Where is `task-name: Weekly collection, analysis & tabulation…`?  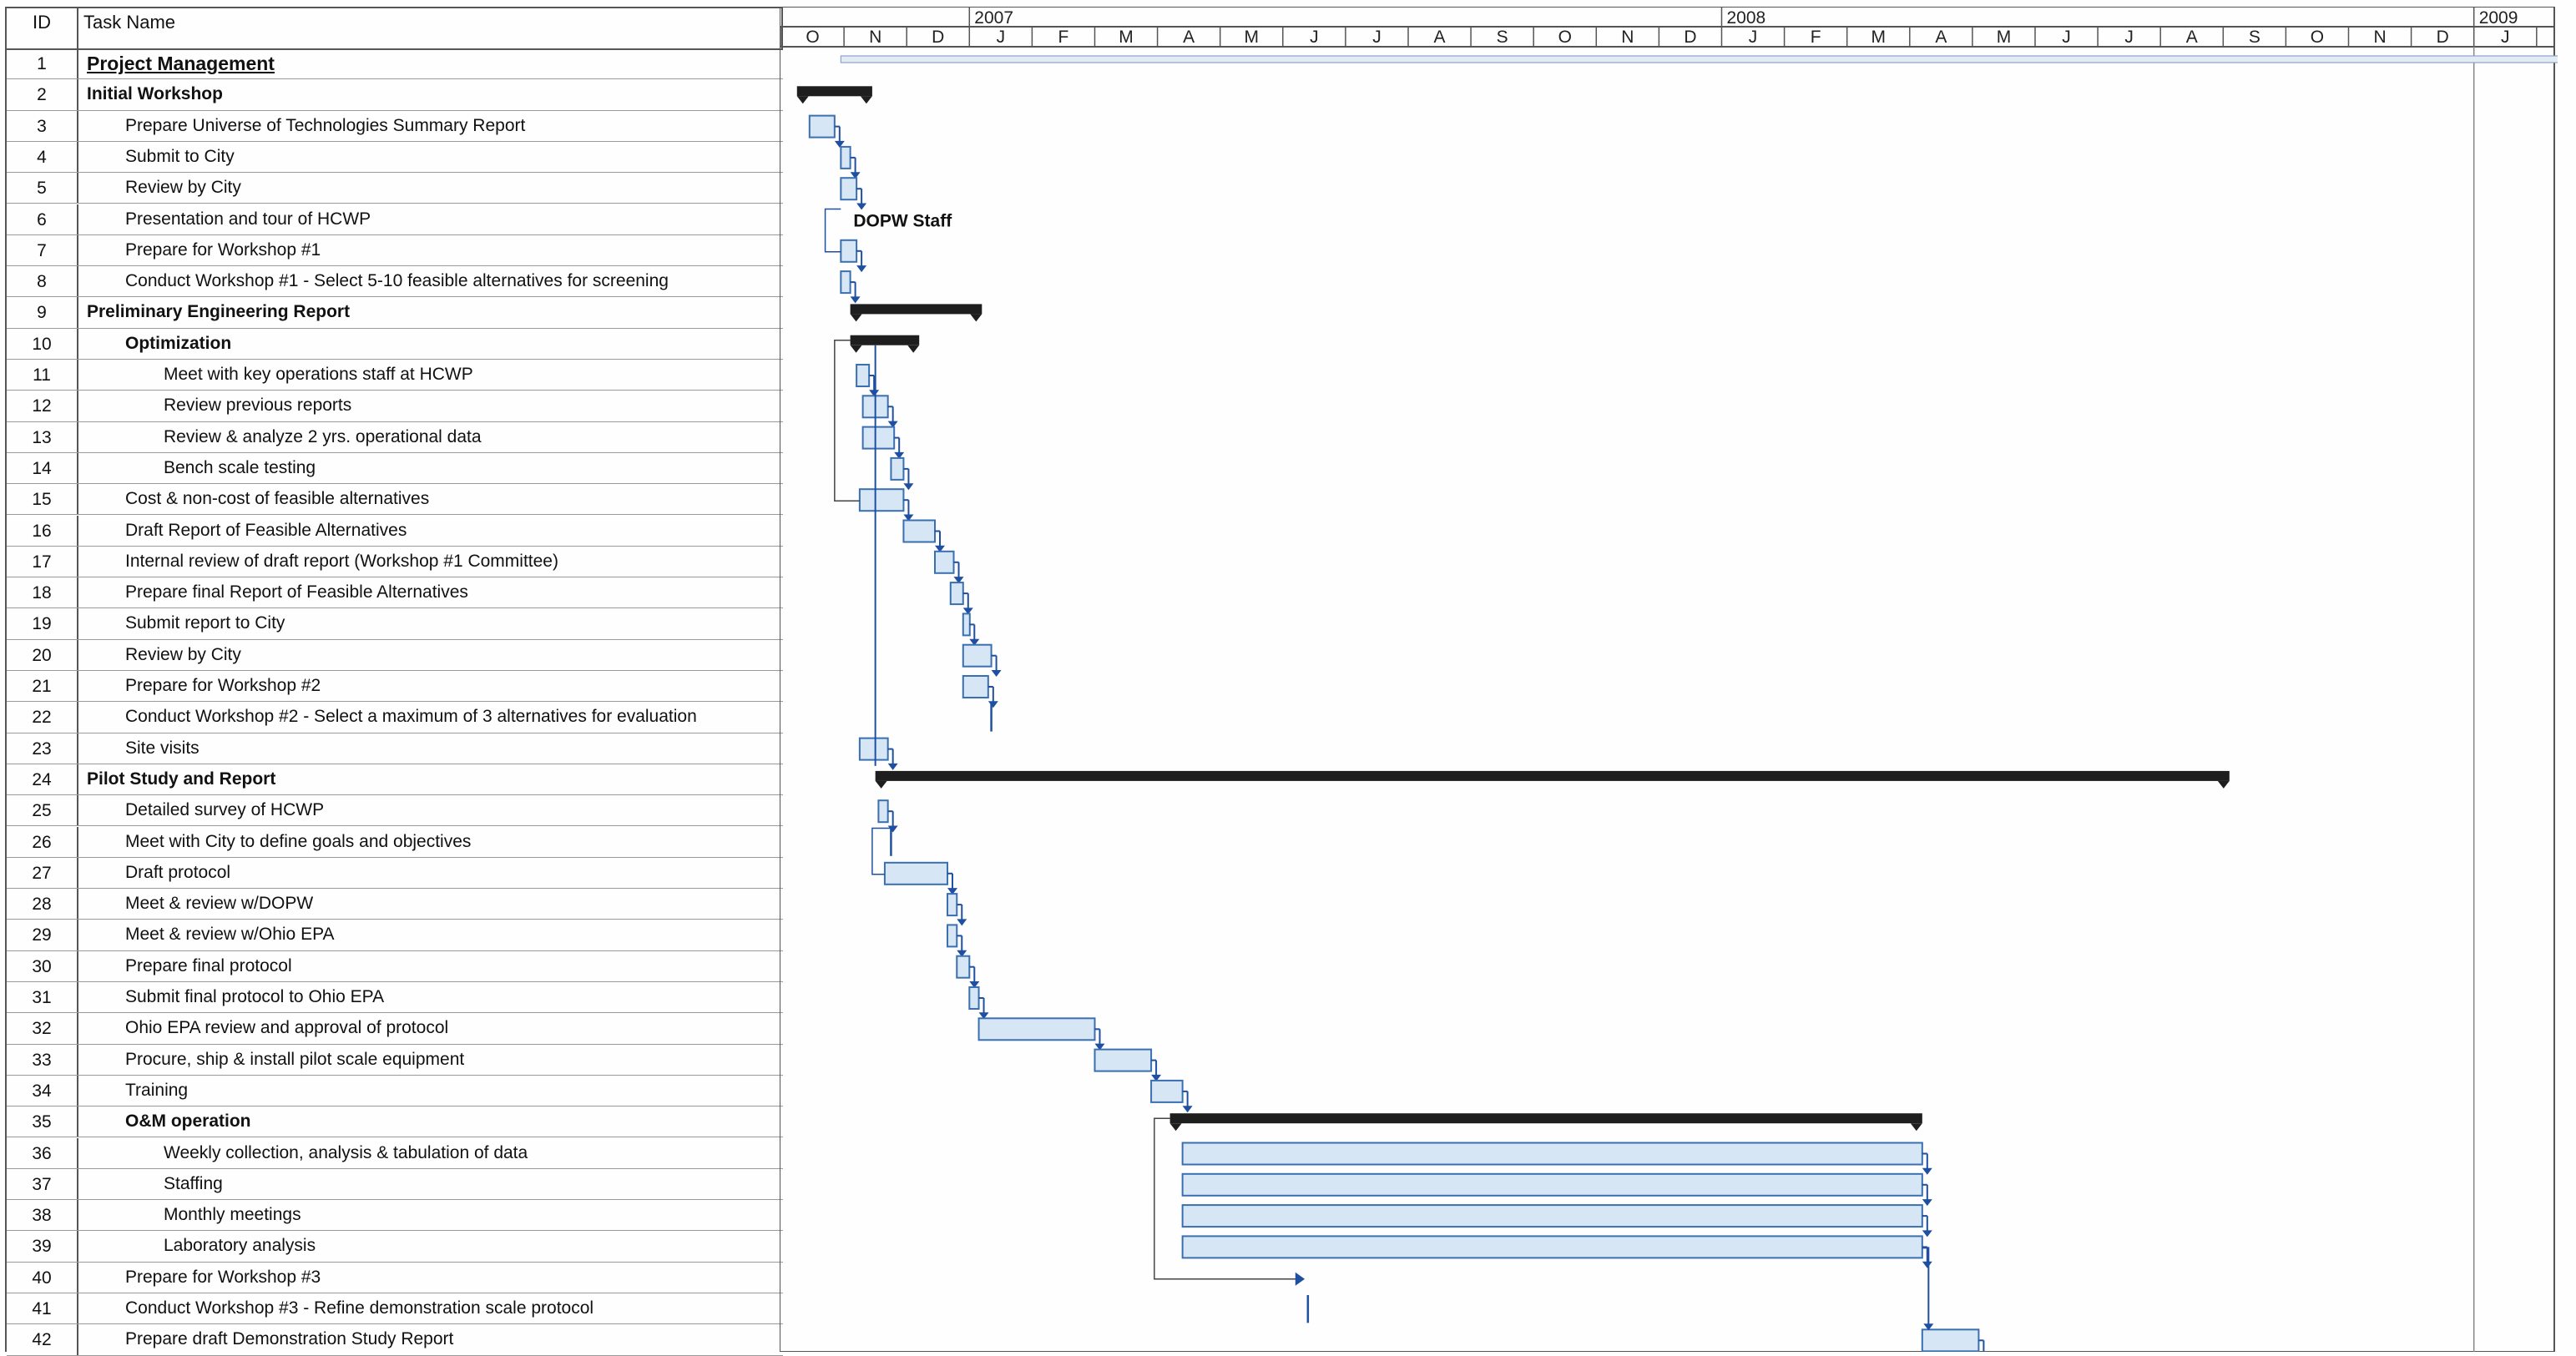
task-name: Weekly collection, analysis & tabulation… is located at coordinates (346, 1153).